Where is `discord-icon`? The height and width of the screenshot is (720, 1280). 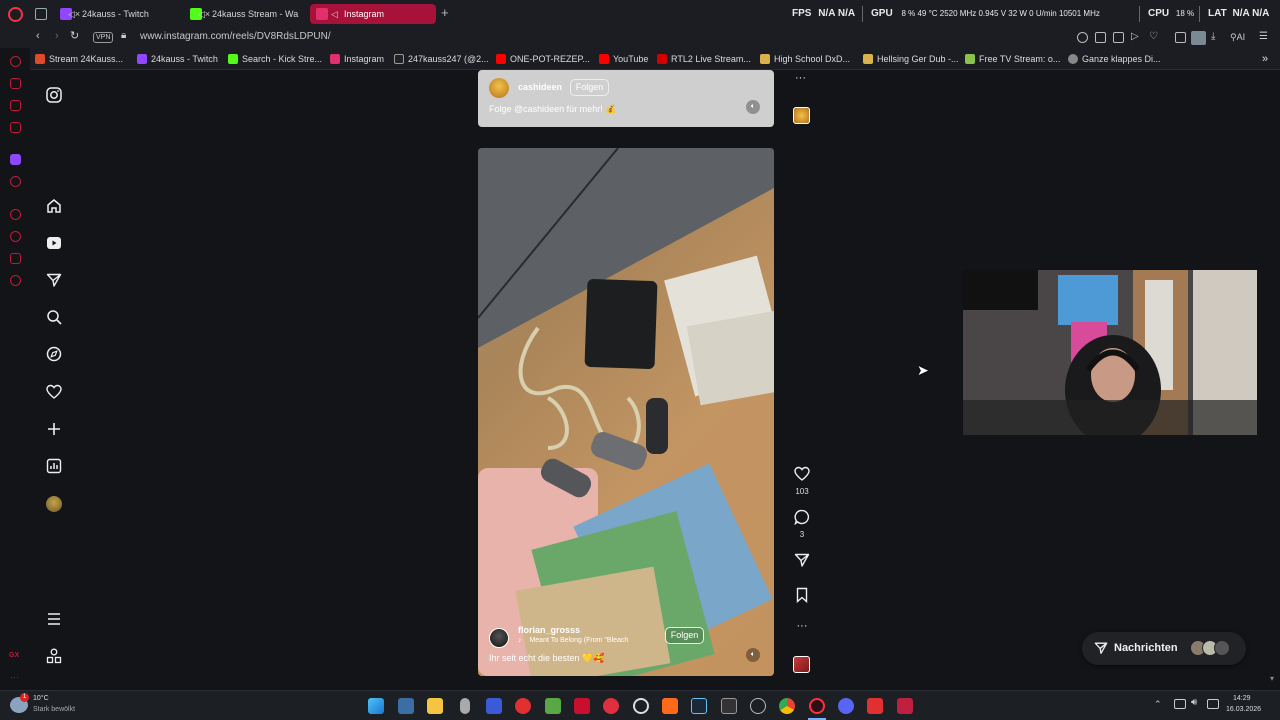 discord-icon is located at coordinates (846, 706).